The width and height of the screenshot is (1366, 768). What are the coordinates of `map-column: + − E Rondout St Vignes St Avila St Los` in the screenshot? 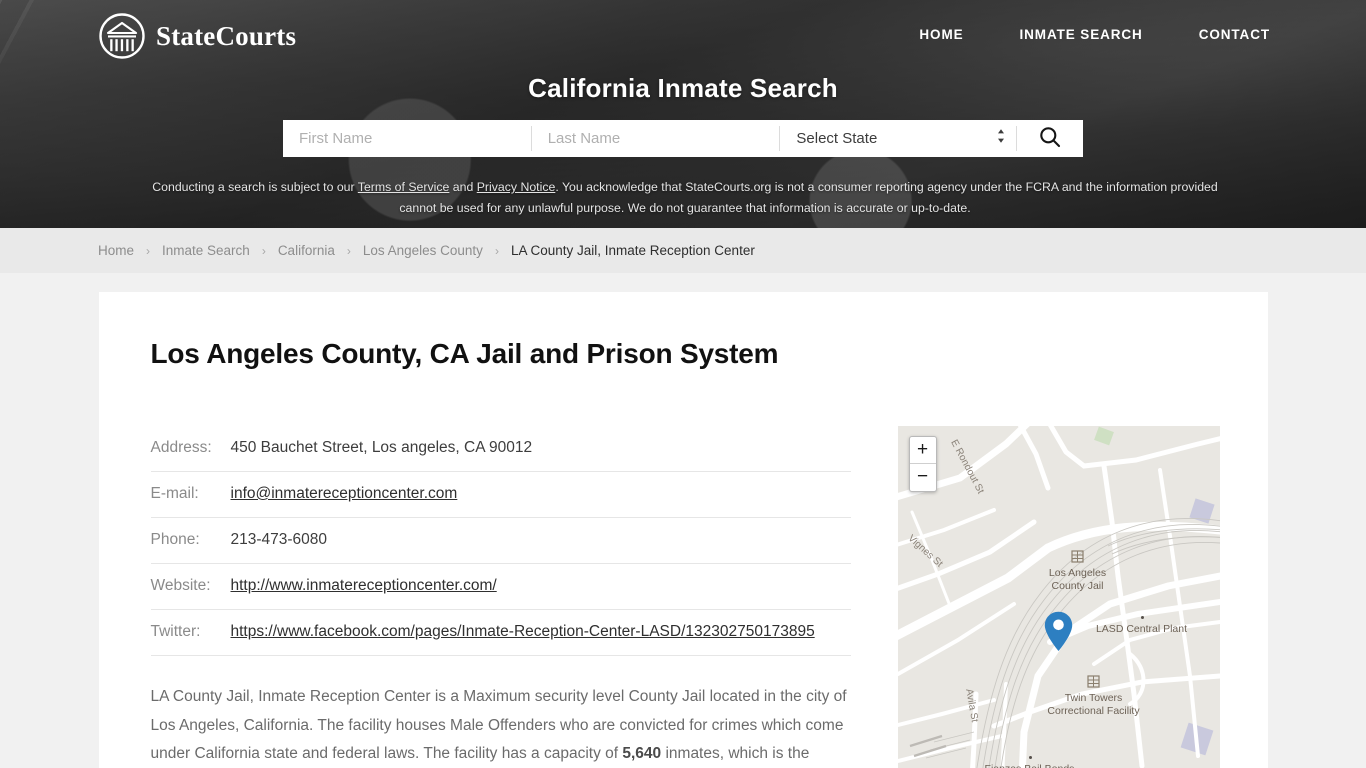 It's located at (1058, 597).